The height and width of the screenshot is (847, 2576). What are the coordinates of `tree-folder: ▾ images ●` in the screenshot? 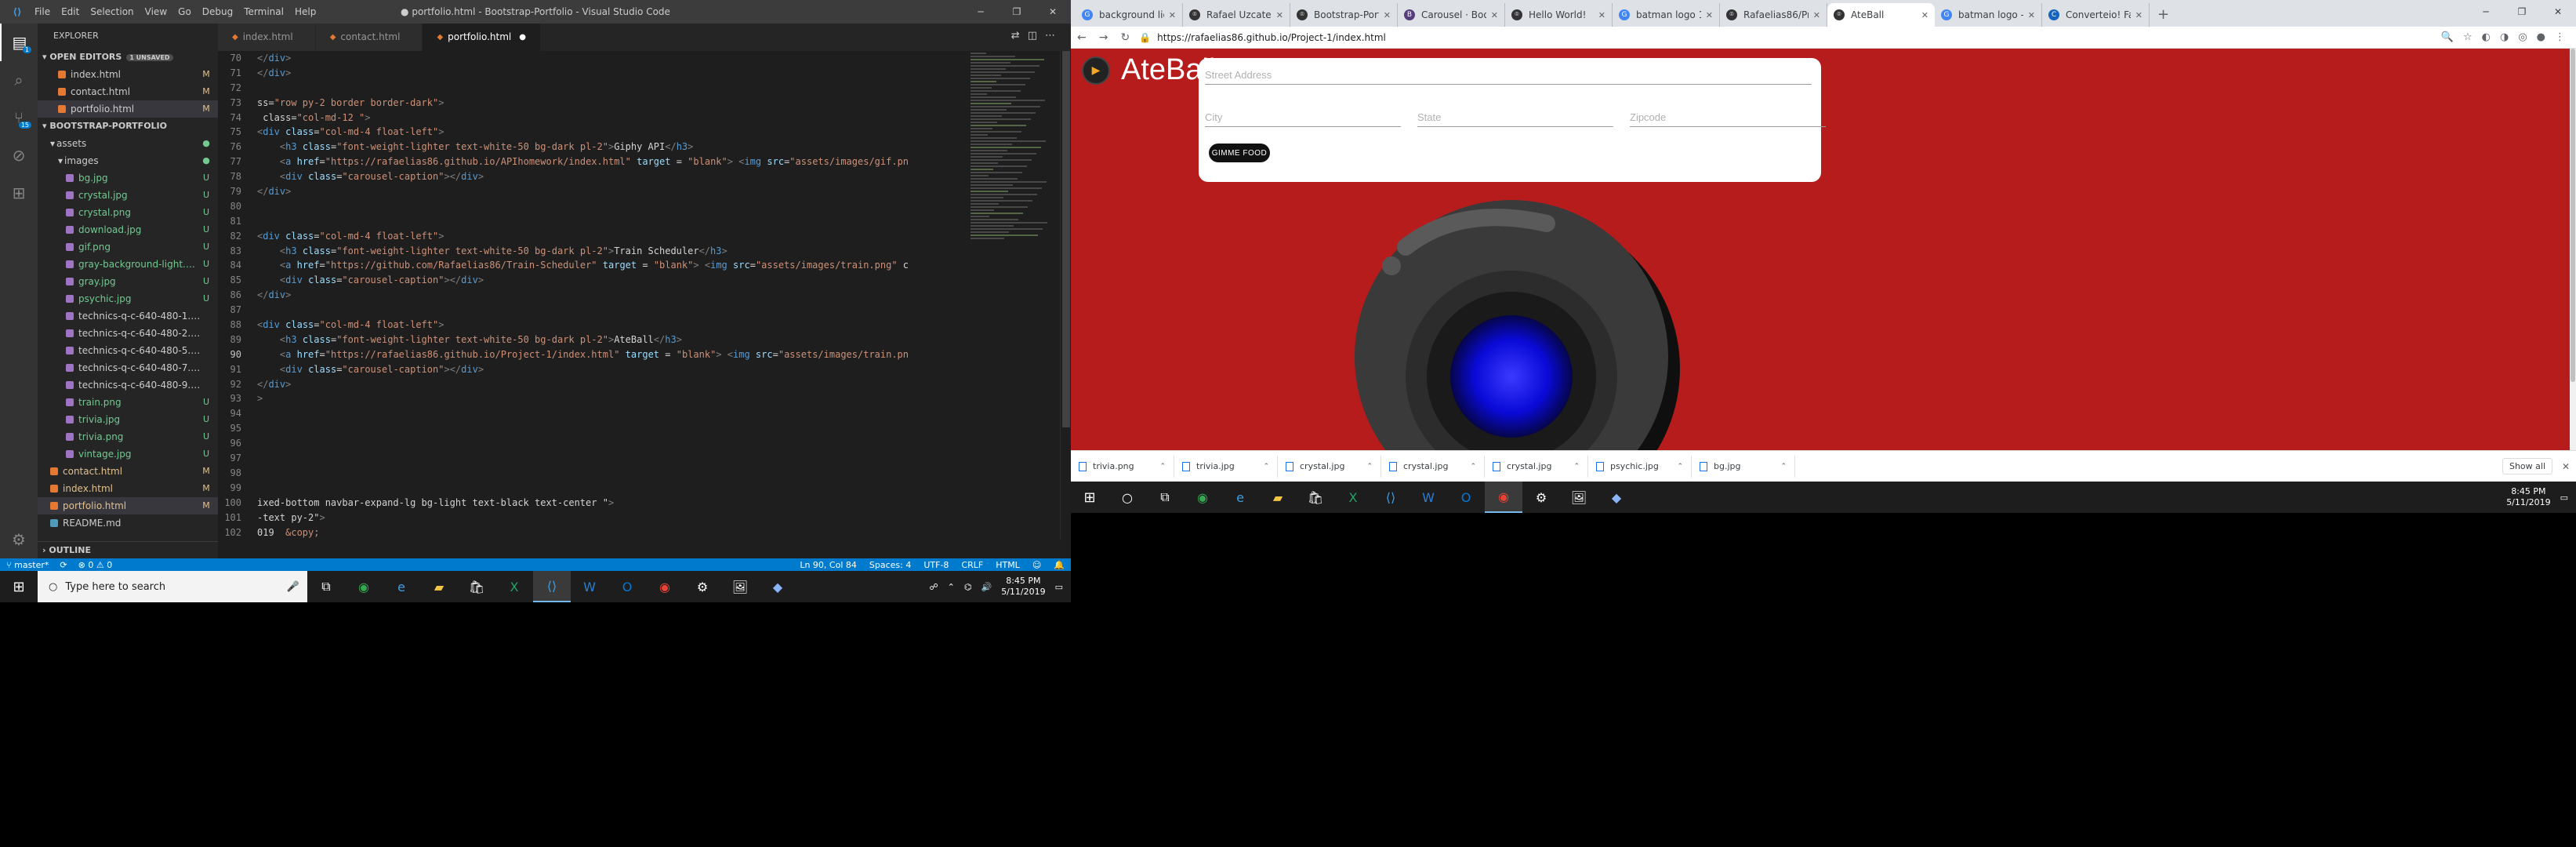 It's located at (128, 160).